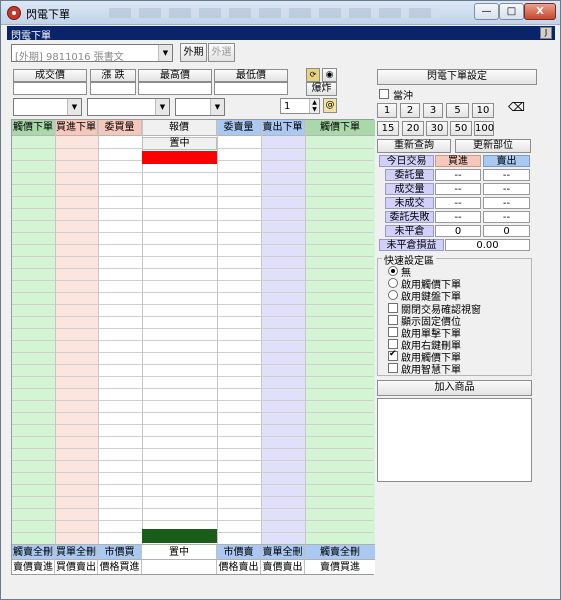 This screenshot has height=600, width=561. Describe the element at coordinates (409, 203) in the screenshot. I see `unfilled-label: 未成交` at that location.